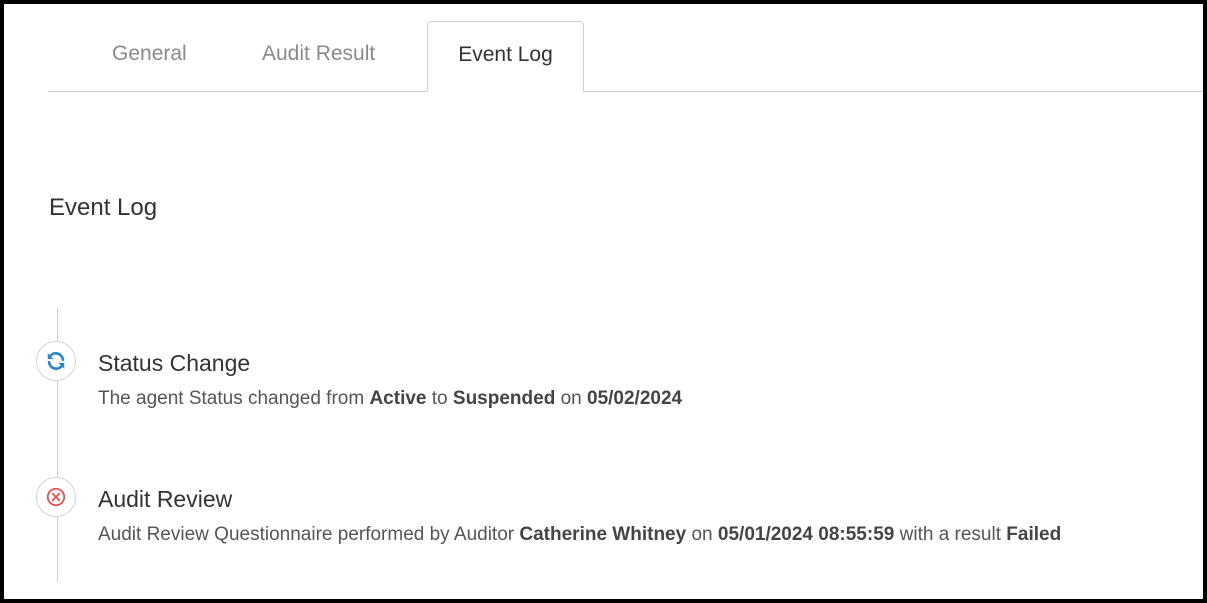 The width and height of the screenshot is (1207, 603). Describe the element at coordinates (56, 361) in the screenshot. I see `refresh-icon` at that location.